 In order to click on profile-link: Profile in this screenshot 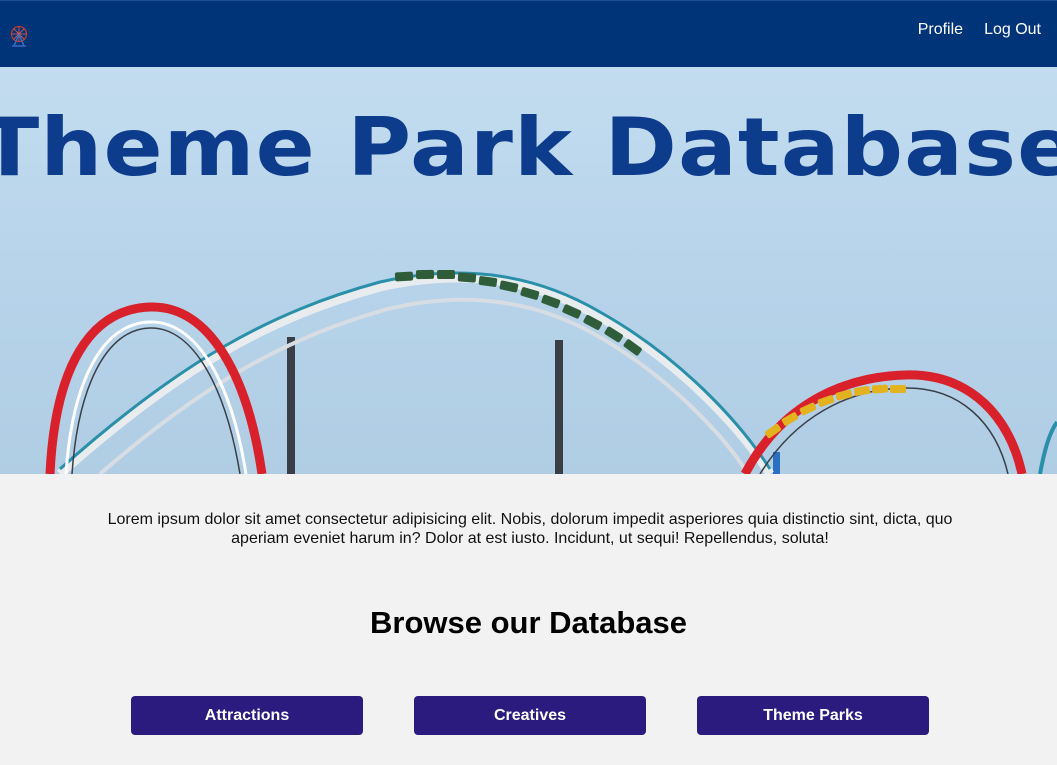, I will do `click(940, 30)`.